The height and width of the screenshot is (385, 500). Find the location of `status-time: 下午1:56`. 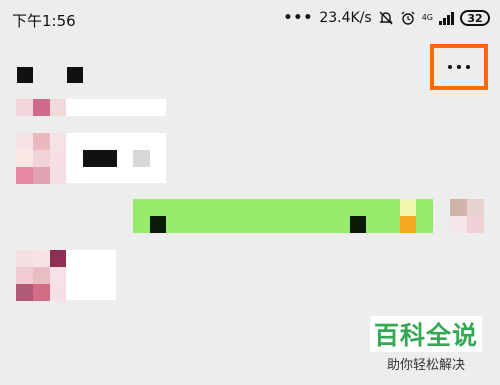

status-time: 下午1:56 is located at coordinates (44, 21).